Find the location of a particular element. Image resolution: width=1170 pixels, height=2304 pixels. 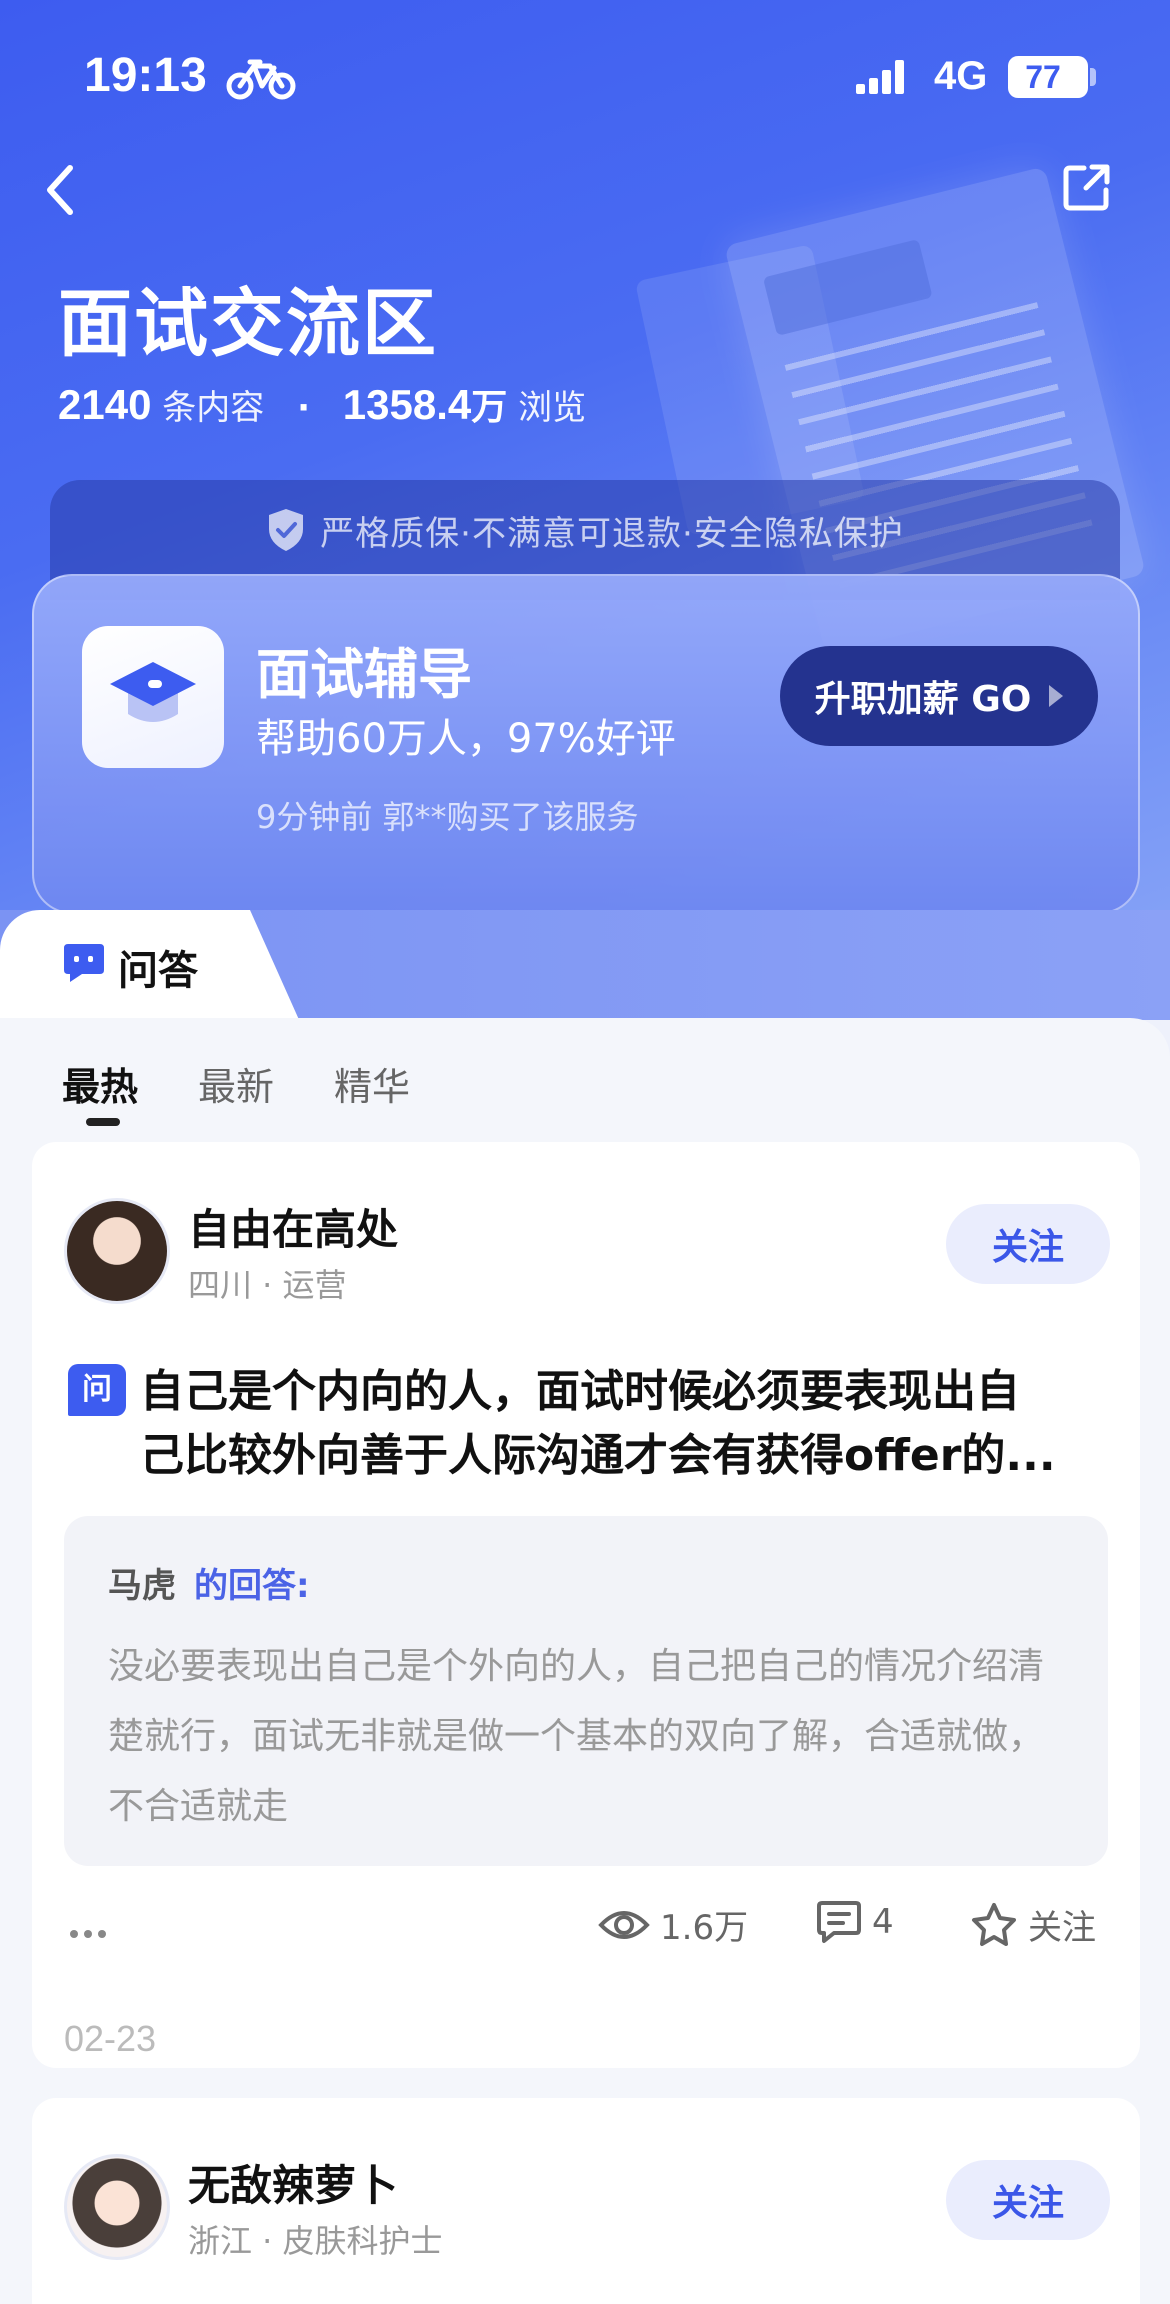

battery-cap is located at coordinates (1093, 77).